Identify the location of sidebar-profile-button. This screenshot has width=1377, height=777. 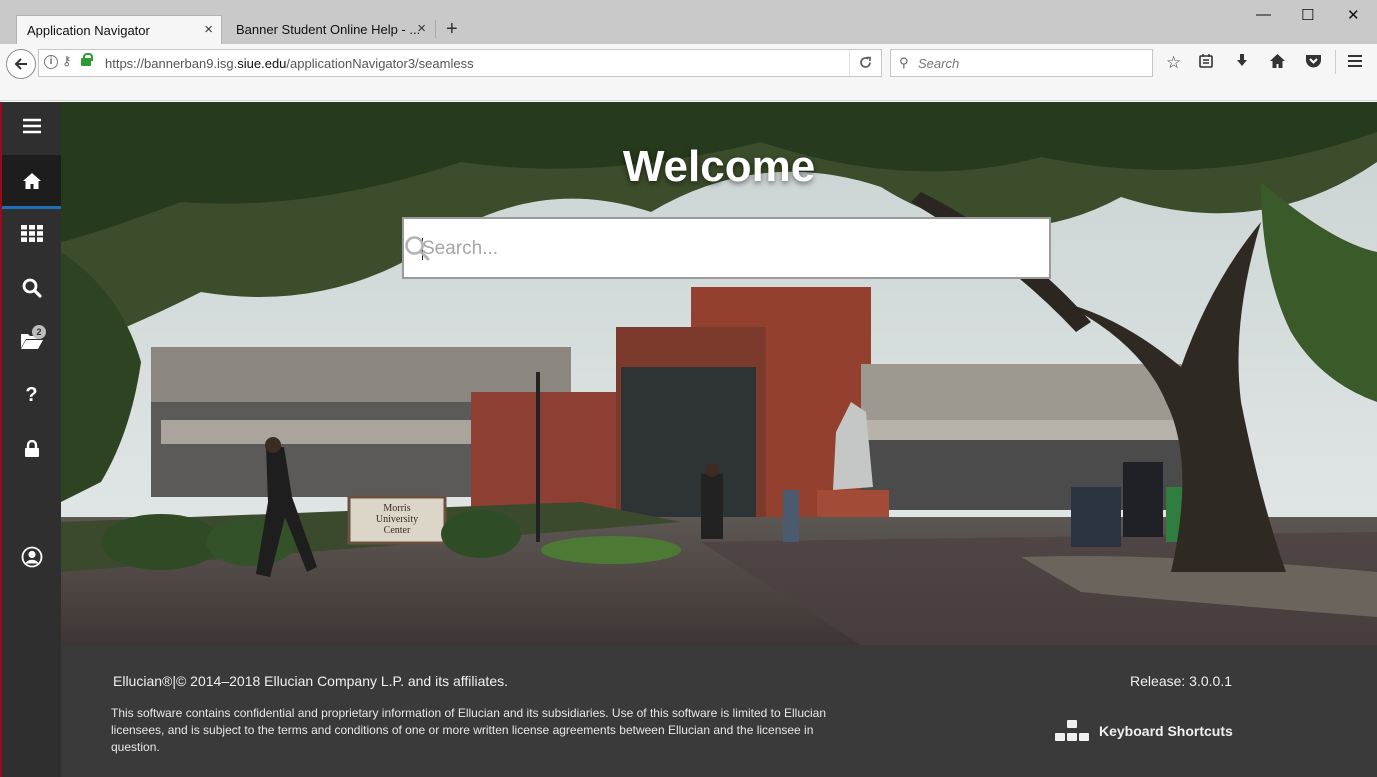
(31, 557).